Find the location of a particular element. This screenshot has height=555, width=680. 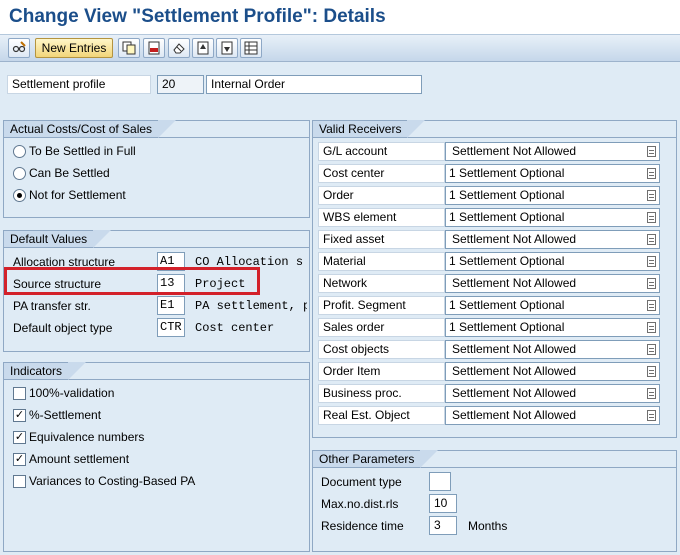

checkbox-equivalence-numbers: ✓ is located at coordinates (19, 437).